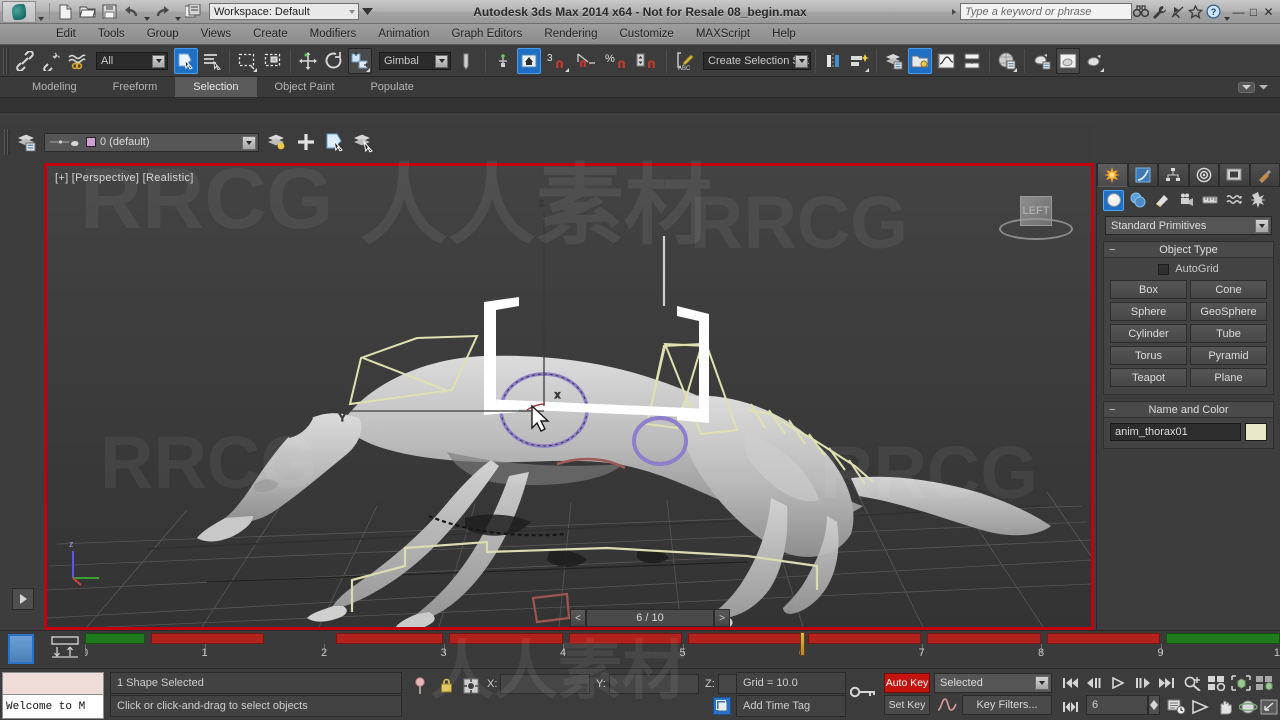 The height and width of the screenshot is (720, 1280). Describe the element at coordinates (367, 12) in the screenshot. I see `workspace-dropdown-icon` at that location.